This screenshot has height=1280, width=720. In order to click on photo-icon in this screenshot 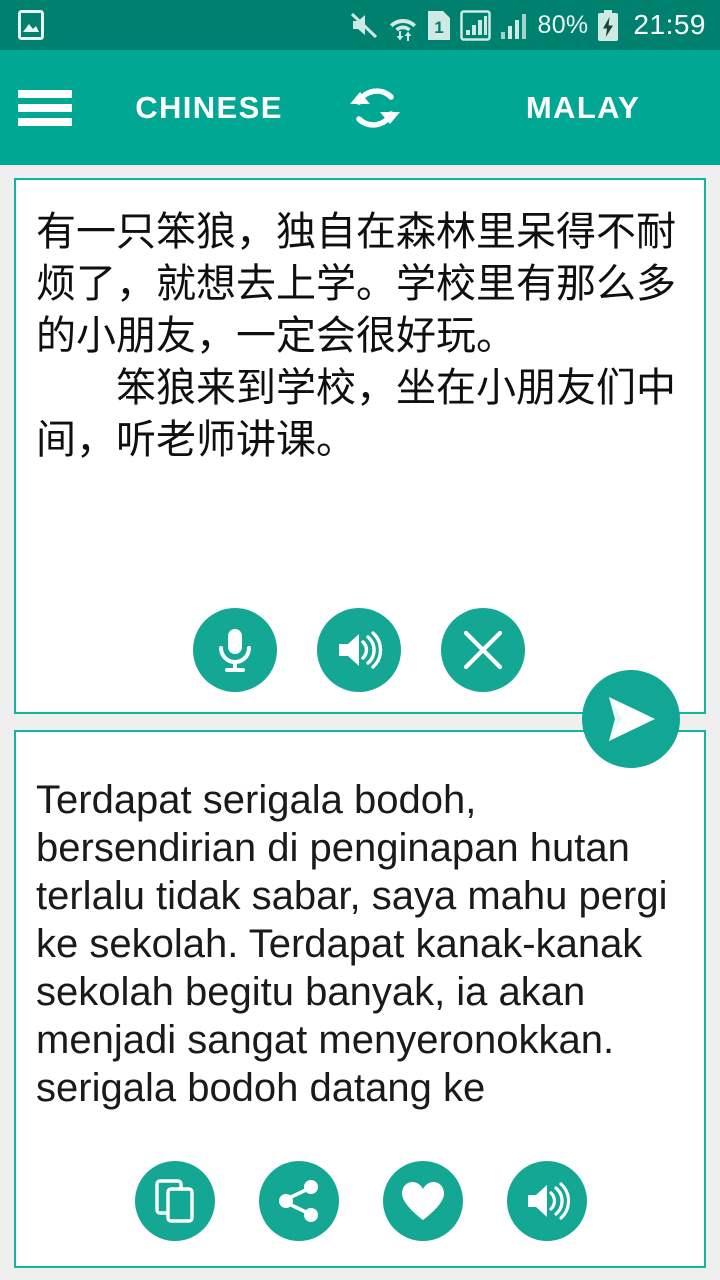, I will do `click(31, 25)`.